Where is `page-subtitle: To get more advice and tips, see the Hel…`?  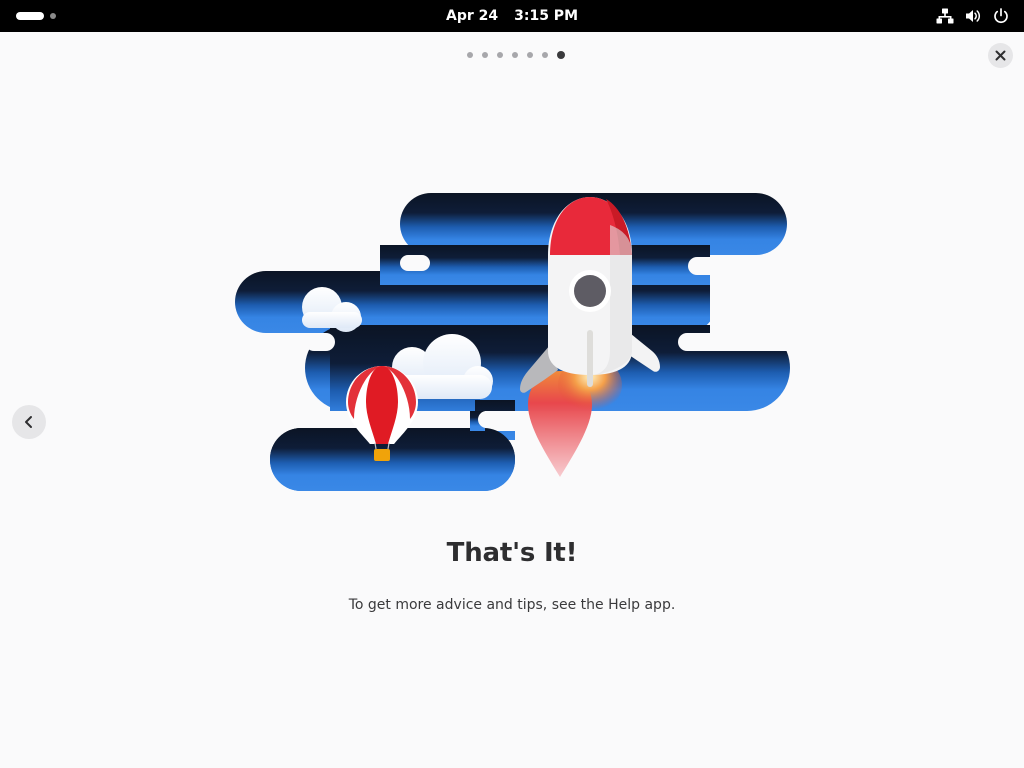 page-subtitle: To get more advice and tips, see the Hel… is located at coordinates (512, 605).